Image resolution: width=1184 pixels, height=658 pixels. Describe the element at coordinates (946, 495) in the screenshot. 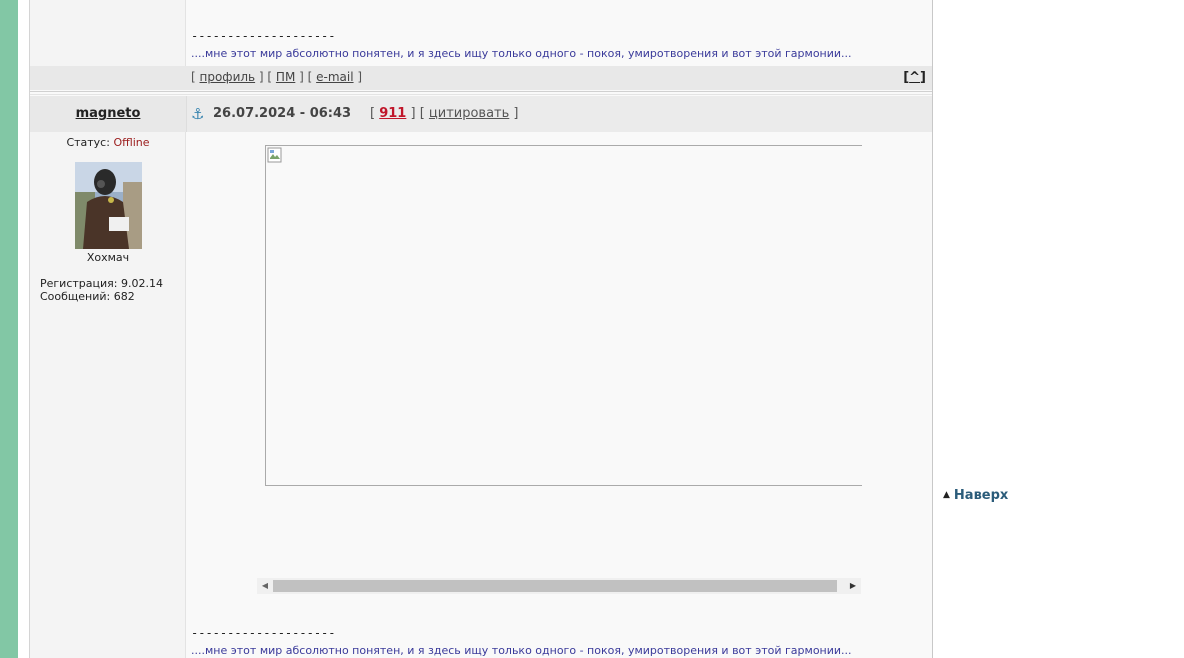

I see `up-triangle-icon: ▲` at that location.